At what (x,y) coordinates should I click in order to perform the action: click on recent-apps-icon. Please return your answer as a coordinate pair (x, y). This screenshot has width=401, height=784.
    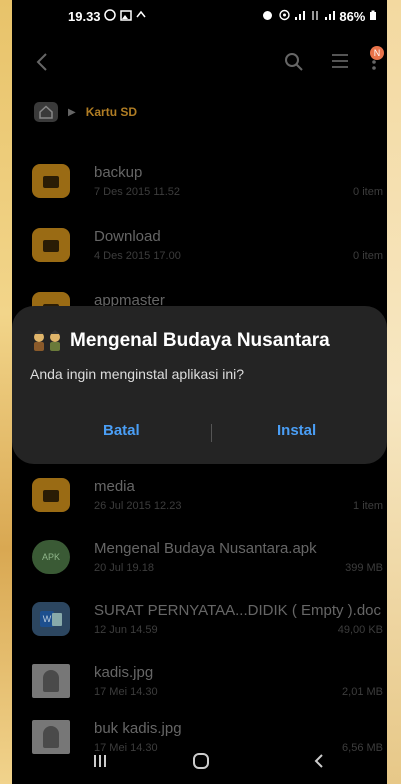
    Looking at the image, I should click on (100, 763).